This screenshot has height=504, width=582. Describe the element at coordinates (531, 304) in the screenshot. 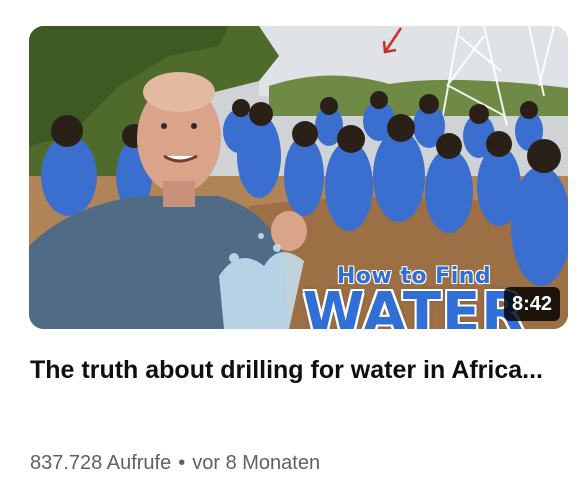

I see `duration-badge: 8:42` at that location.